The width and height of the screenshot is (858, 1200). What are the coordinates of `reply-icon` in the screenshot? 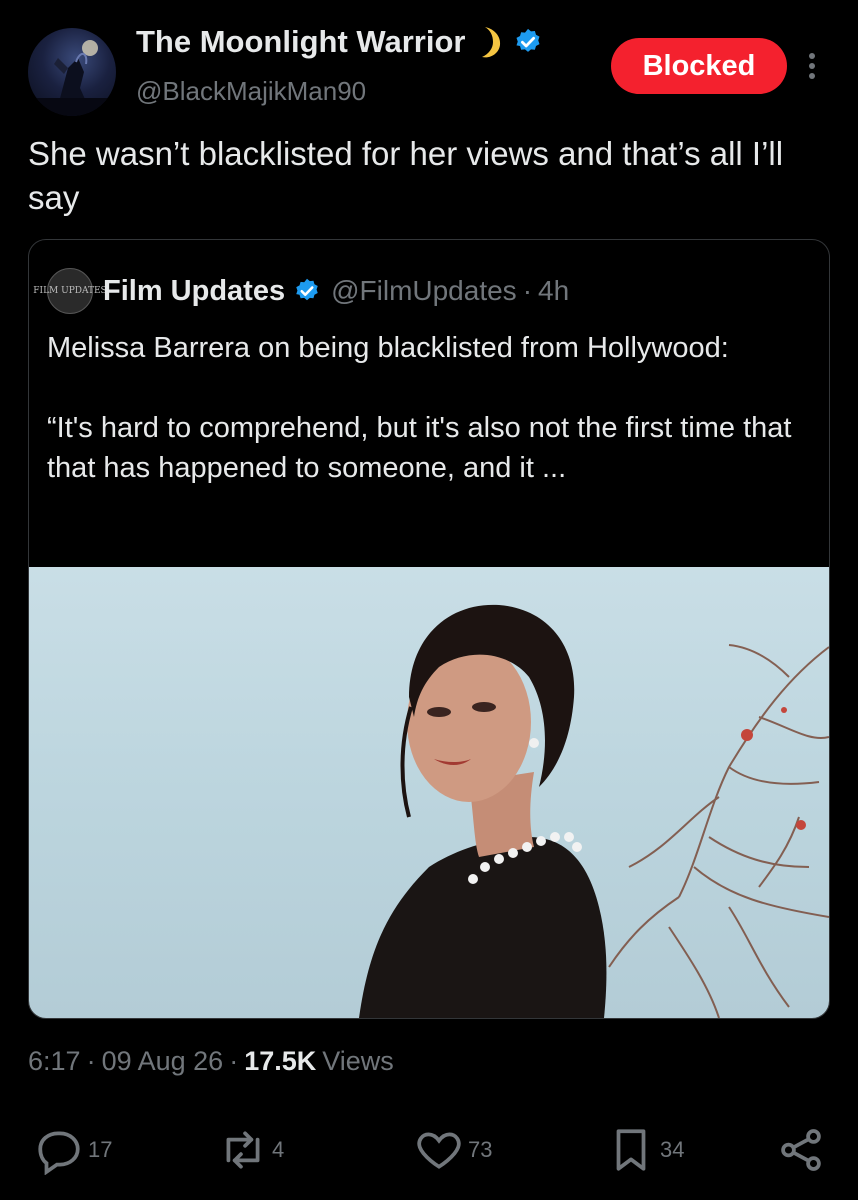 It's located at (59, 1150).